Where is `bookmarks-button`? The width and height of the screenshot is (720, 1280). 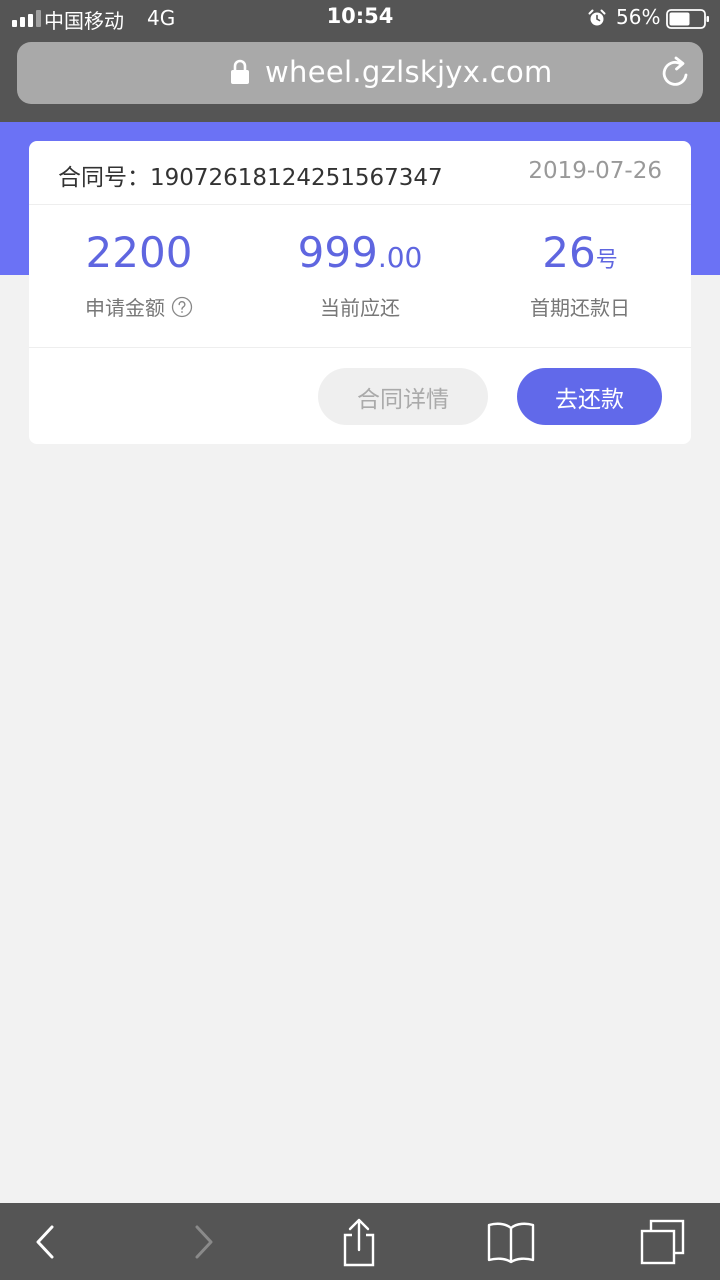
bookmarks-button is located at coordinates (511, 1242).